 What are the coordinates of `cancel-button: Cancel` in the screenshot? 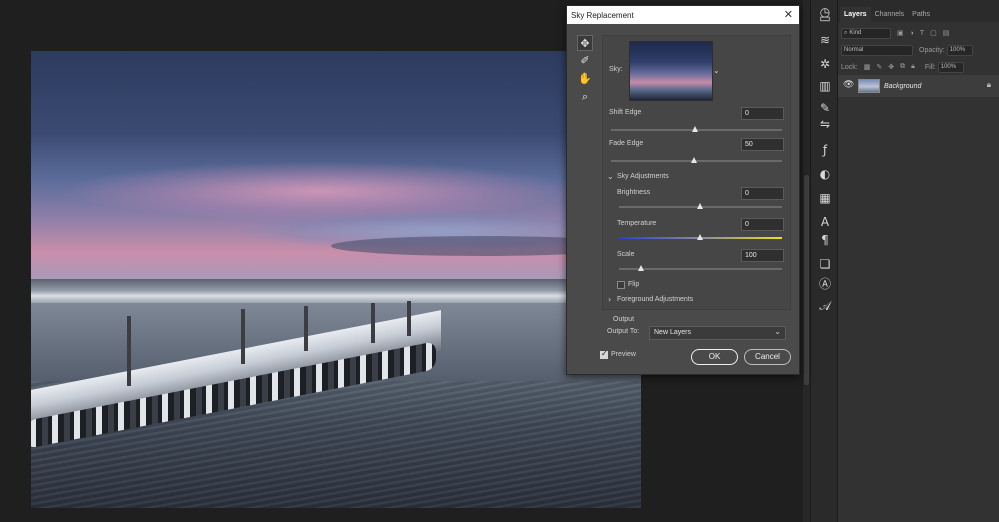 It's located at (767, 357).